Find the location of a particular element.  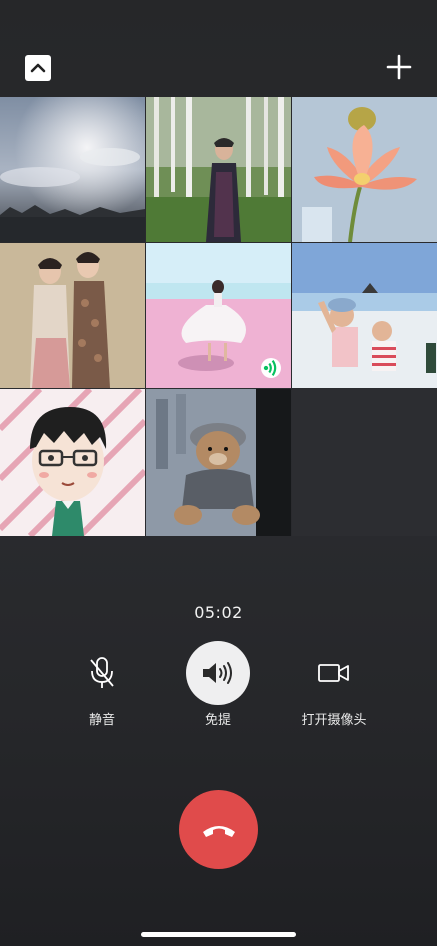

participant-tile-avatar is located at coordinates (72, 462).